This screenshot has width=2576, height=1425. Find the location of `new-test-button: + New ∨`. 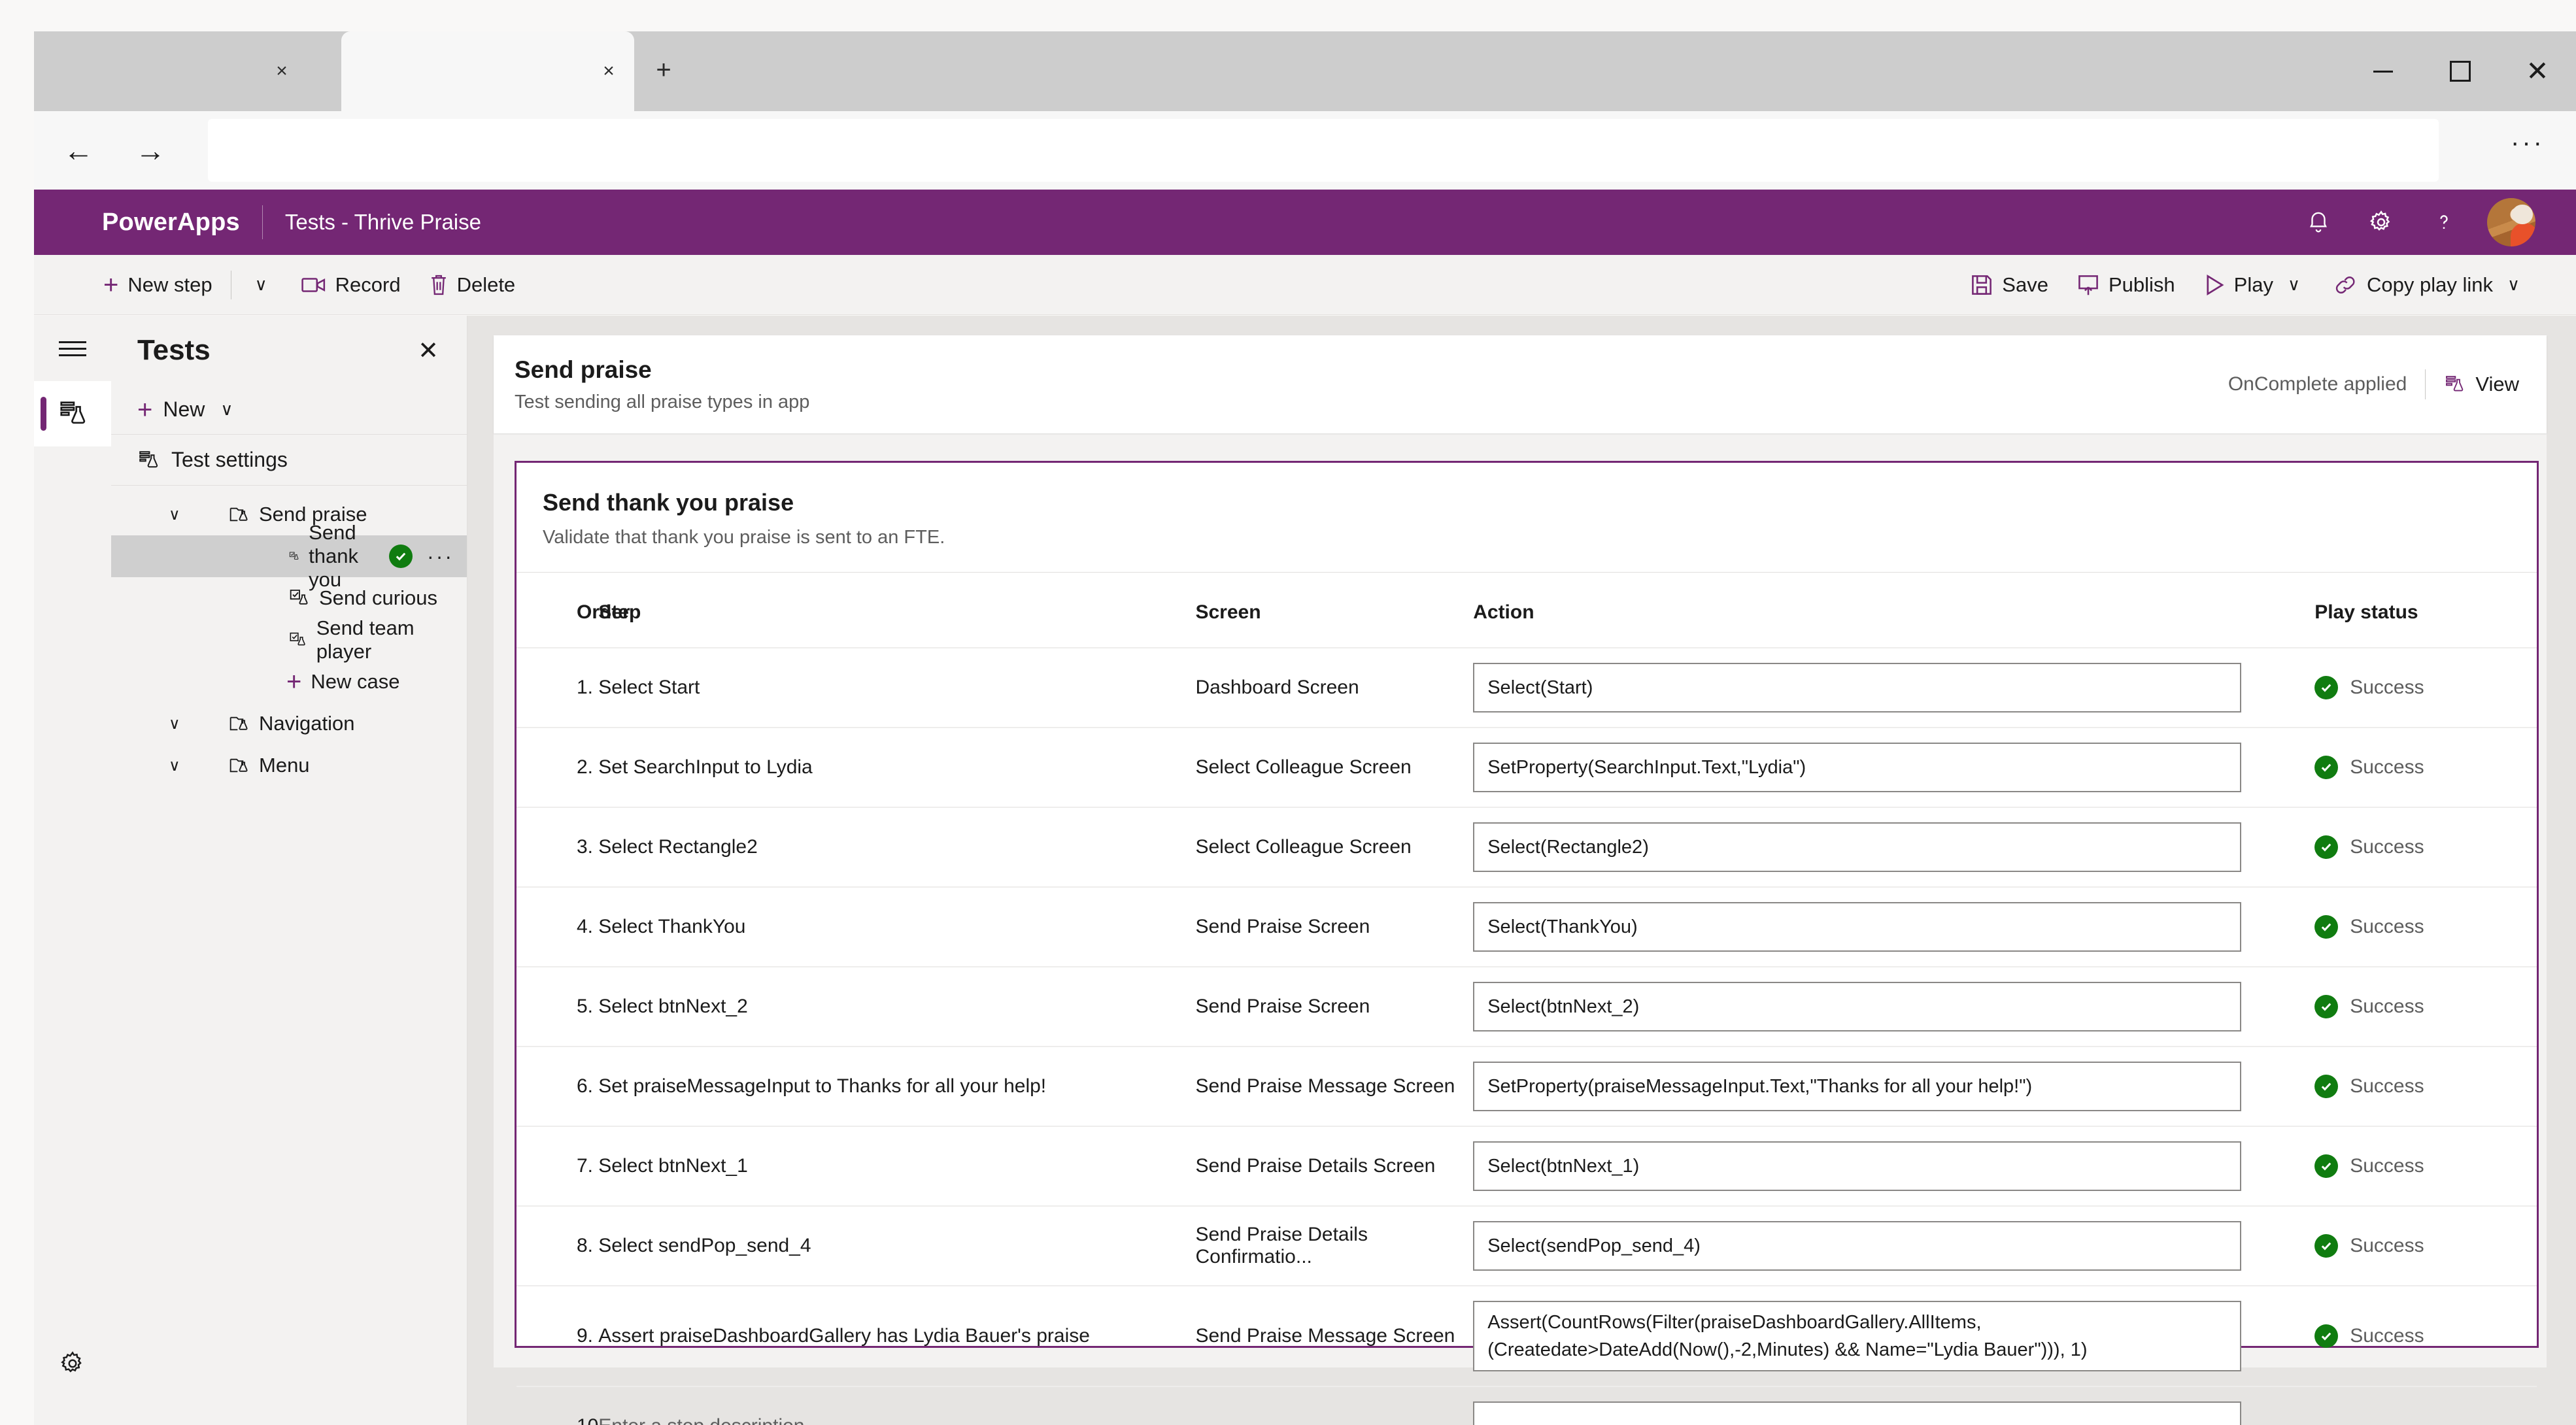

new-test-button: + New ∨ is located at coordinates (289, 410).